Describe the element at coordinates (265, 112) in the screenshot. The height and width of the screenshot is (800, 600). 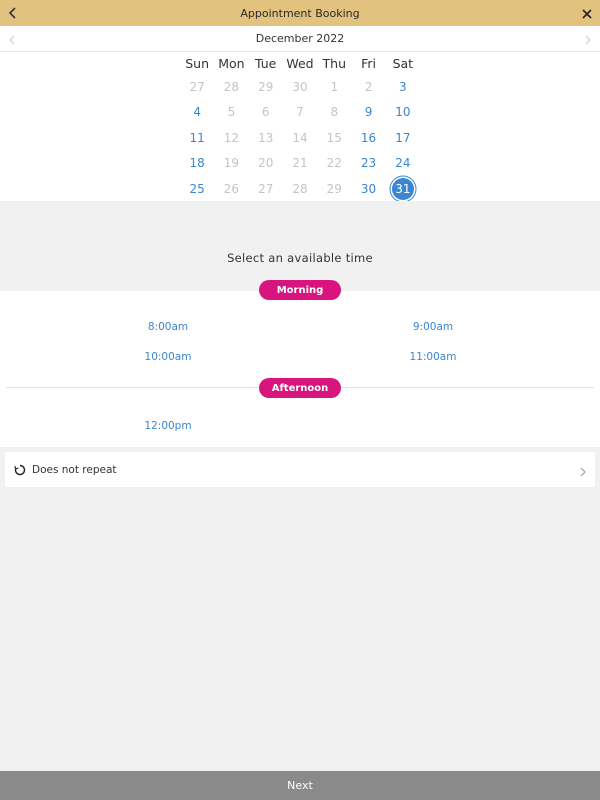
I see `calendar-day-disabled: 6` at that location.